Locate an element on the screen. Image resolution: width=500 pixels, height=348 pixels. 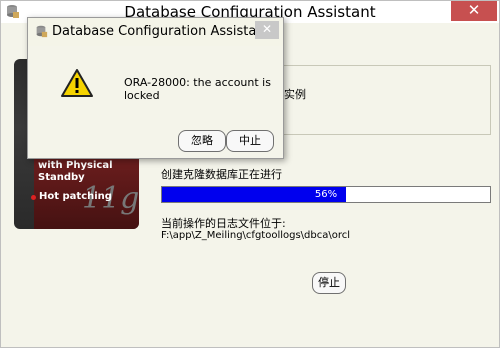
progress-text: 56% is located at coordinates (326, 194).